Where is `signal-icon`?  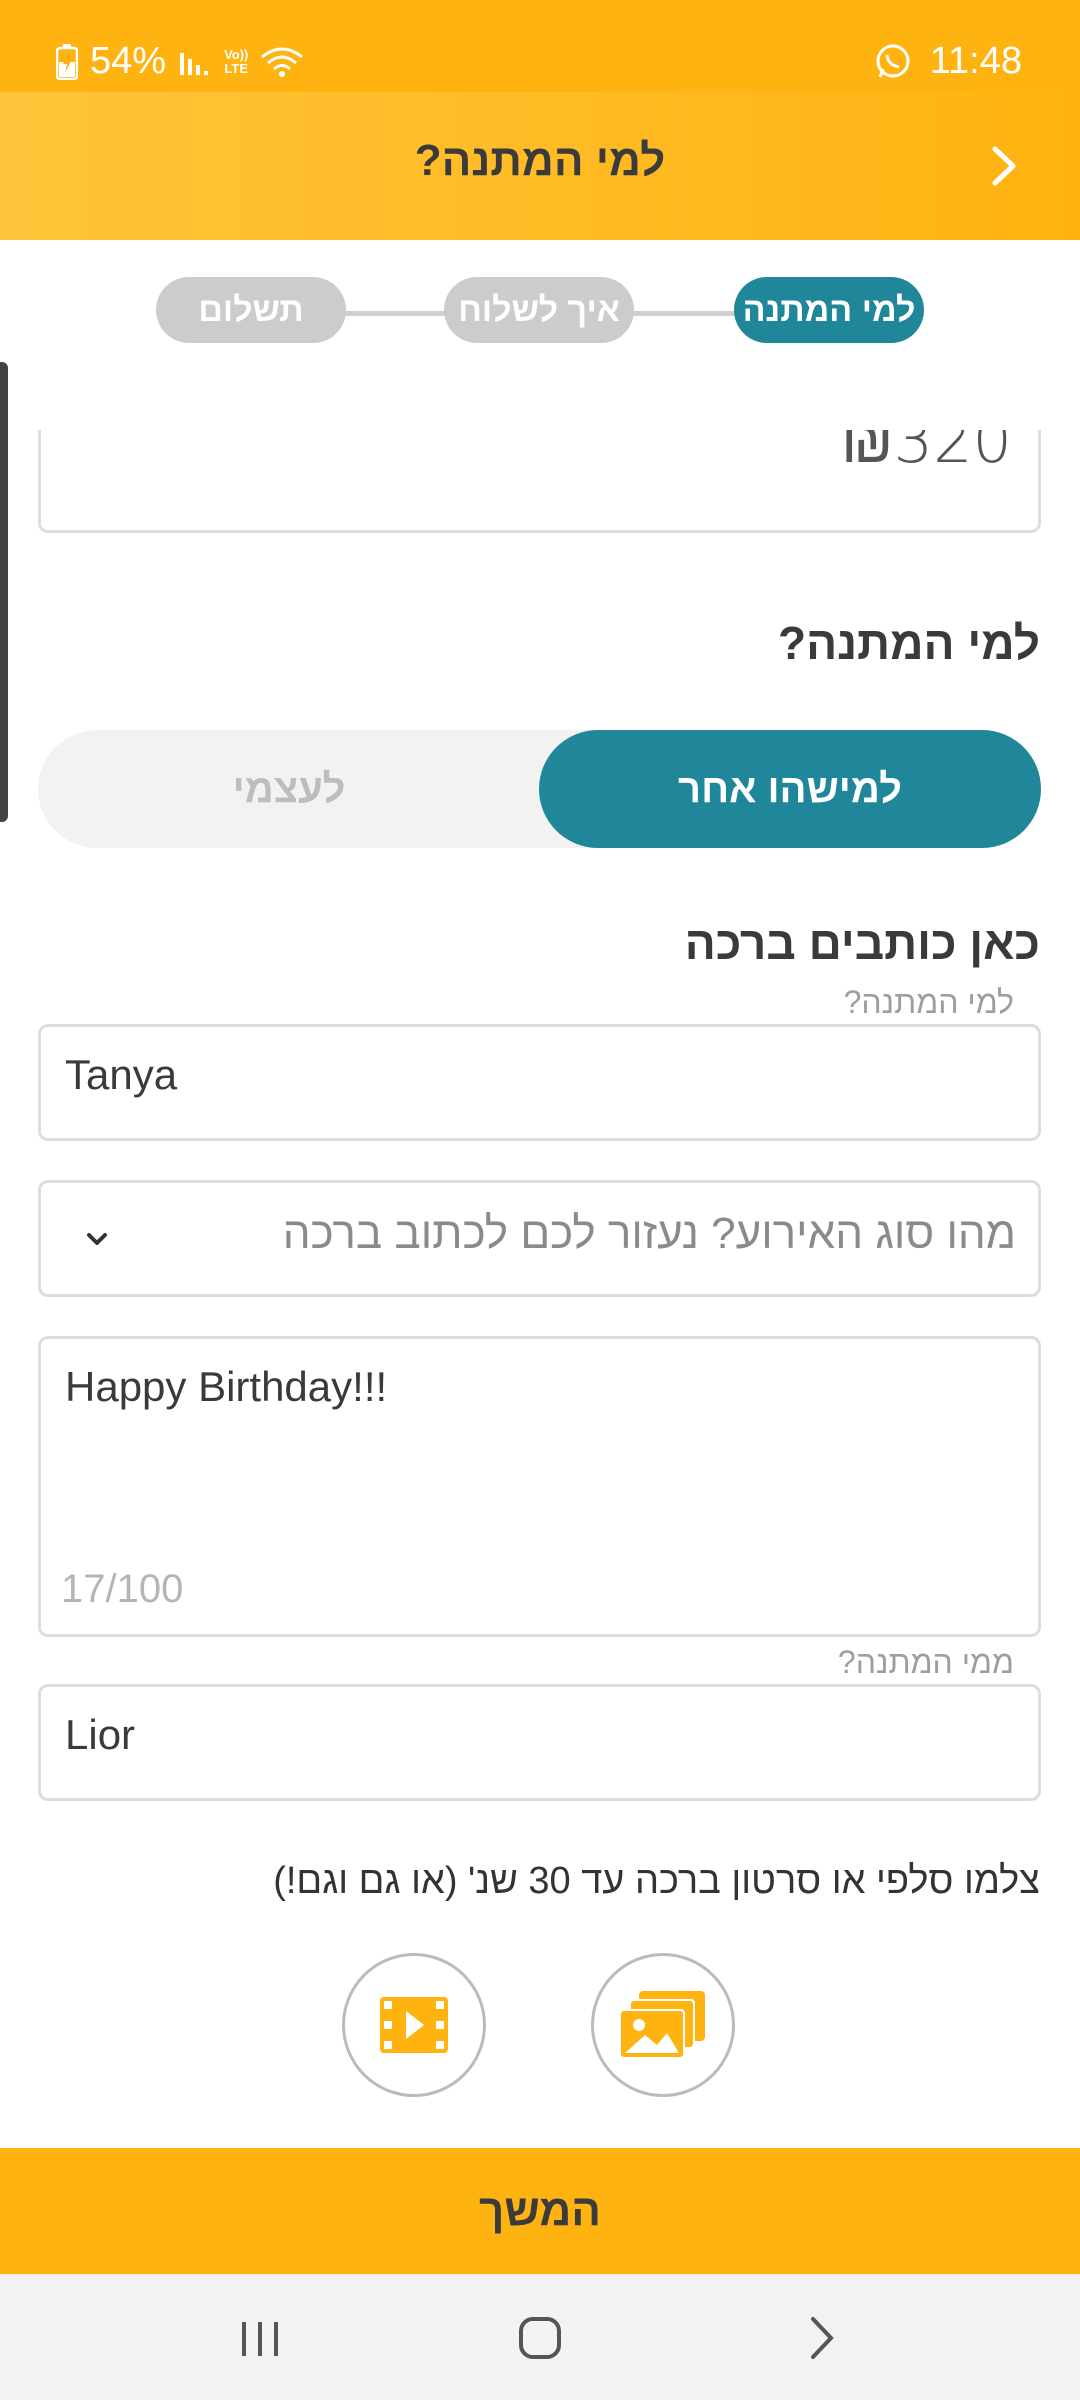 signal-icon is located at coordinates (195, 62).